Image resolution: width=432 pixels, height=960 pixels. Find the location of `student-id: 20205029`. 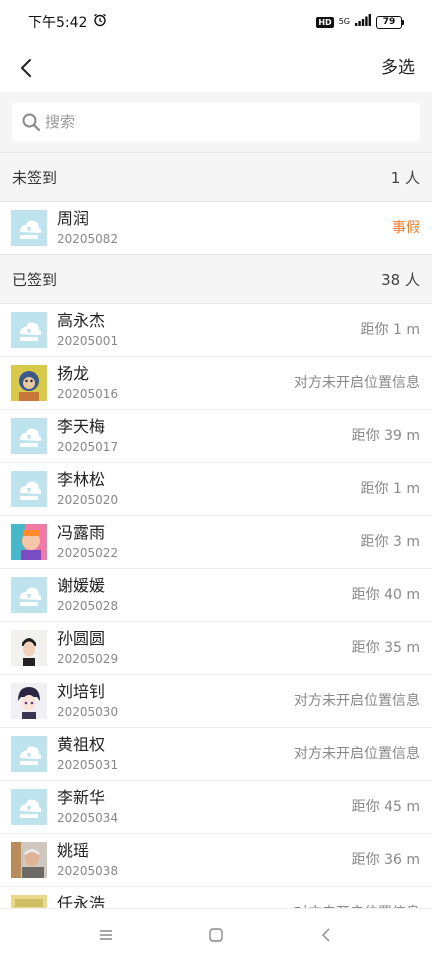

student-id: 20205029 is located at coordinates (88, 659).